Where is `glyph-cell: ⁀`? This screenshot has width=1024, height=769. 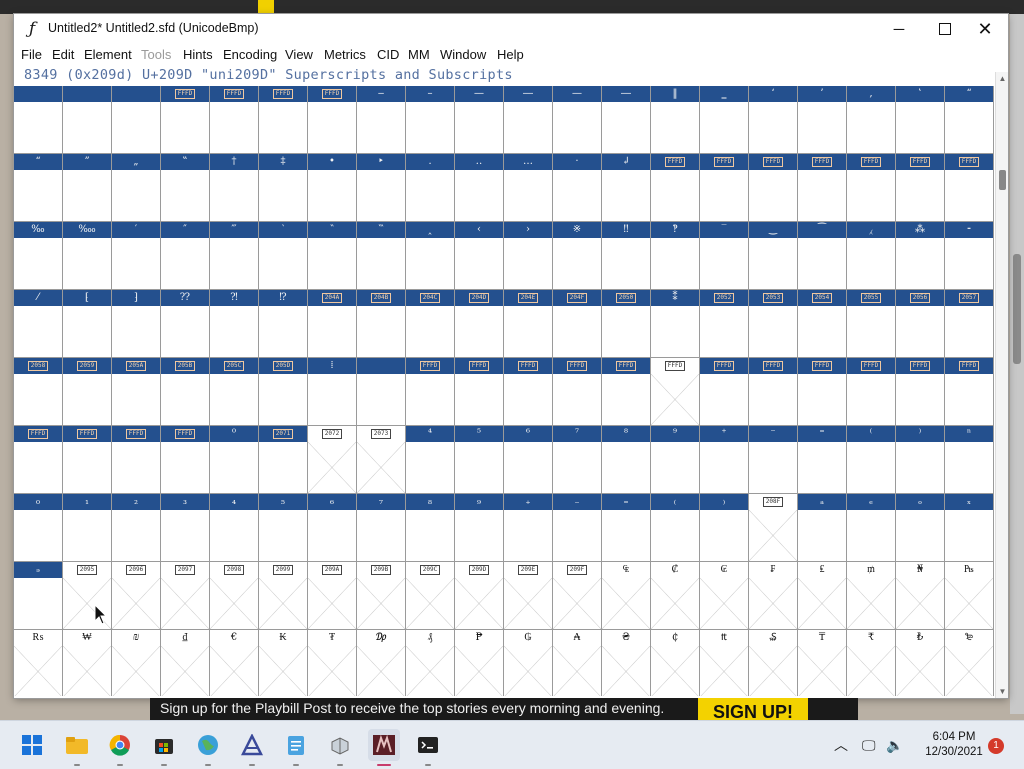 glyph-cell: ⁀ is located at coordinates (822, 256).